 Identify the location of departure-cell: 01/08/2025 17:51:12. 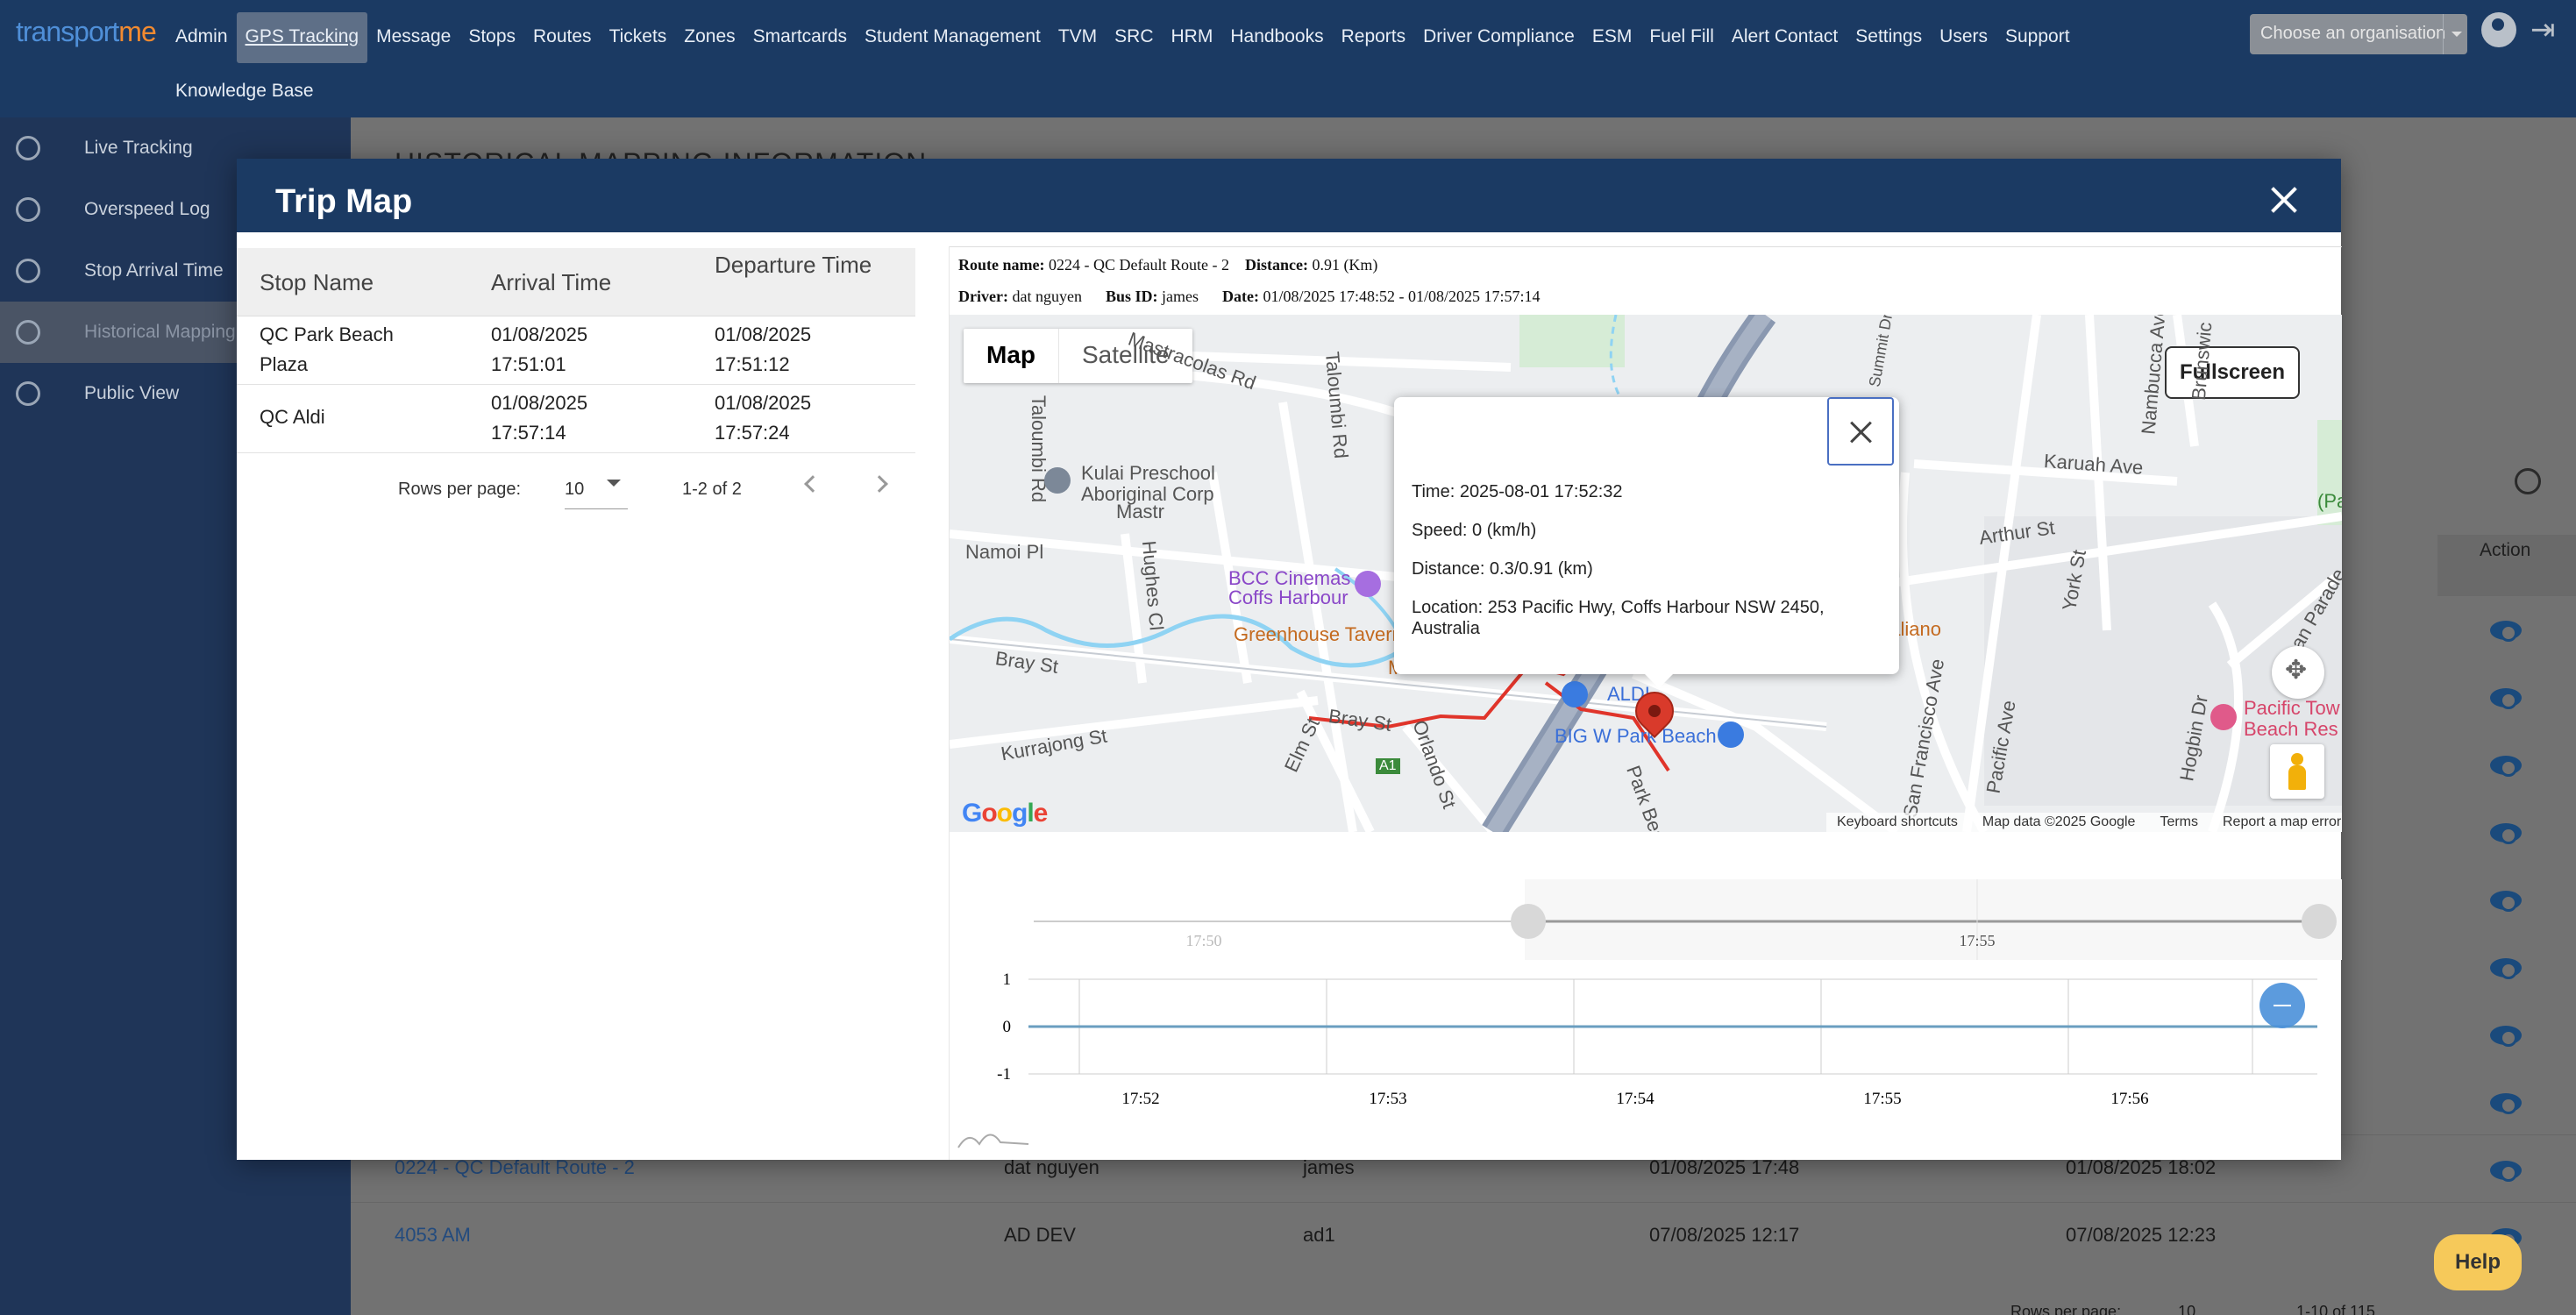
(763, 349).